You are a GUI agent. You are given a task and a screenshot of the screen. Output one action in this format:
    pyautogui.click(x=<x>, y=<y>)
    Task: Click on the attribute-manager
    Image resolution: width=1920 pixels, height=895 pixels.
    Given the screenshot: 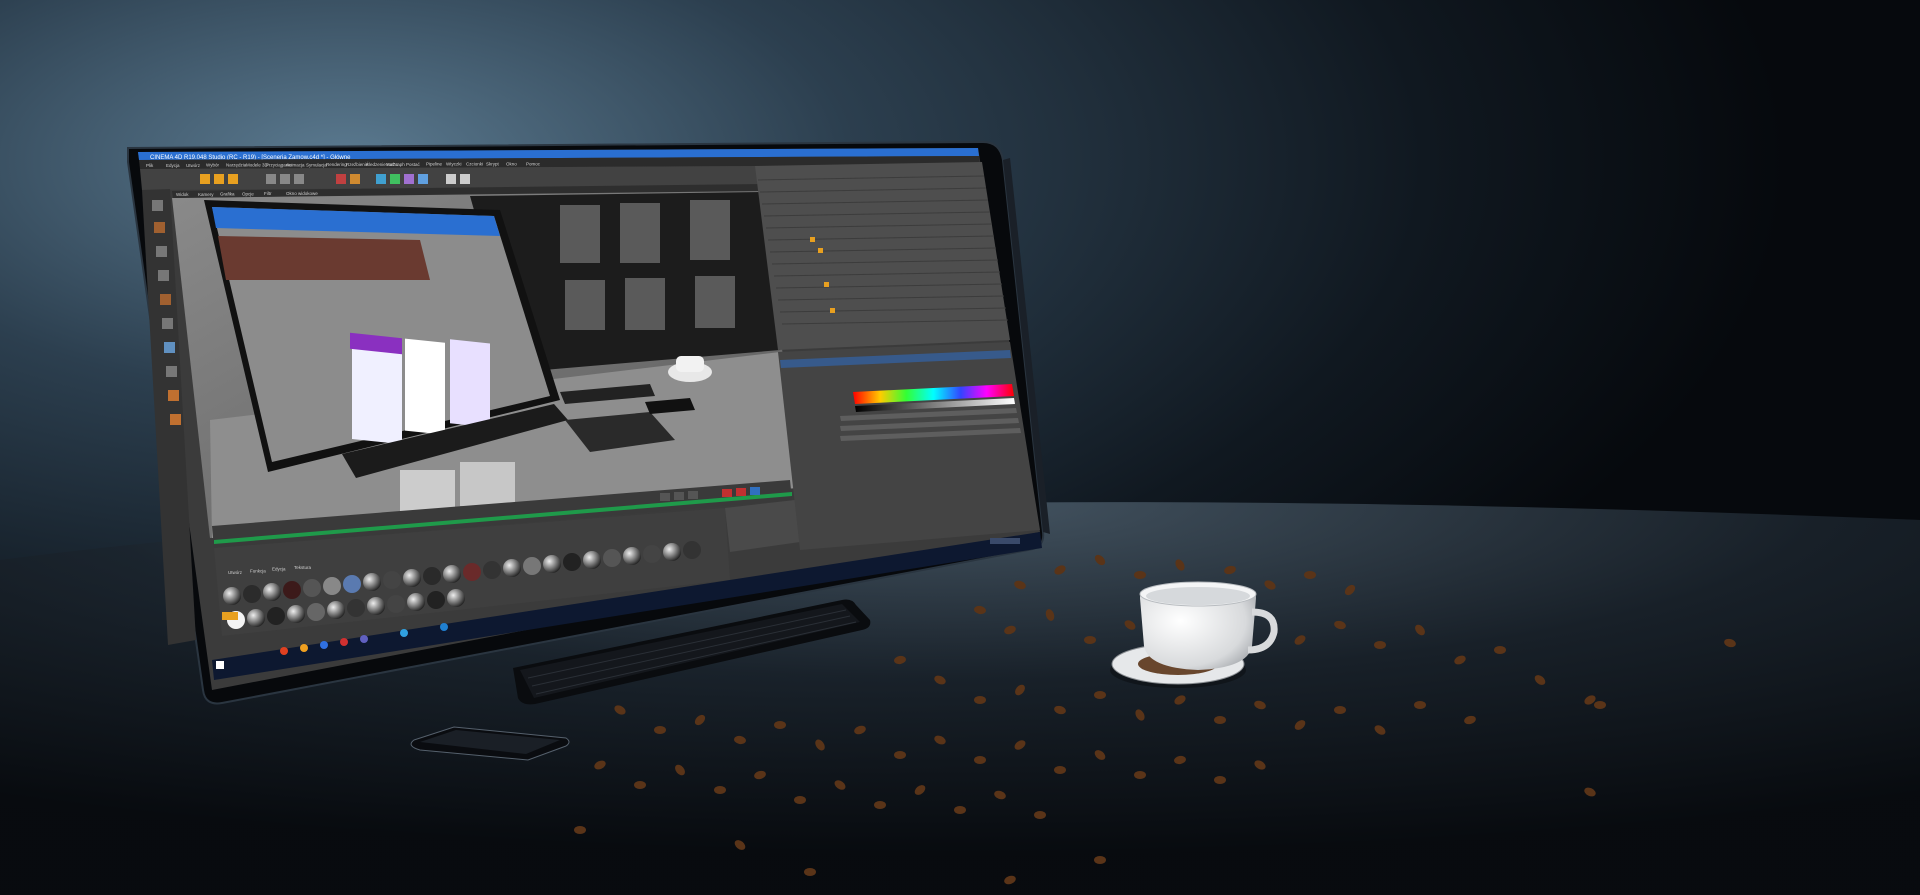 What is the action you would take?
    pyautogui.click(x=909, y=446)
    